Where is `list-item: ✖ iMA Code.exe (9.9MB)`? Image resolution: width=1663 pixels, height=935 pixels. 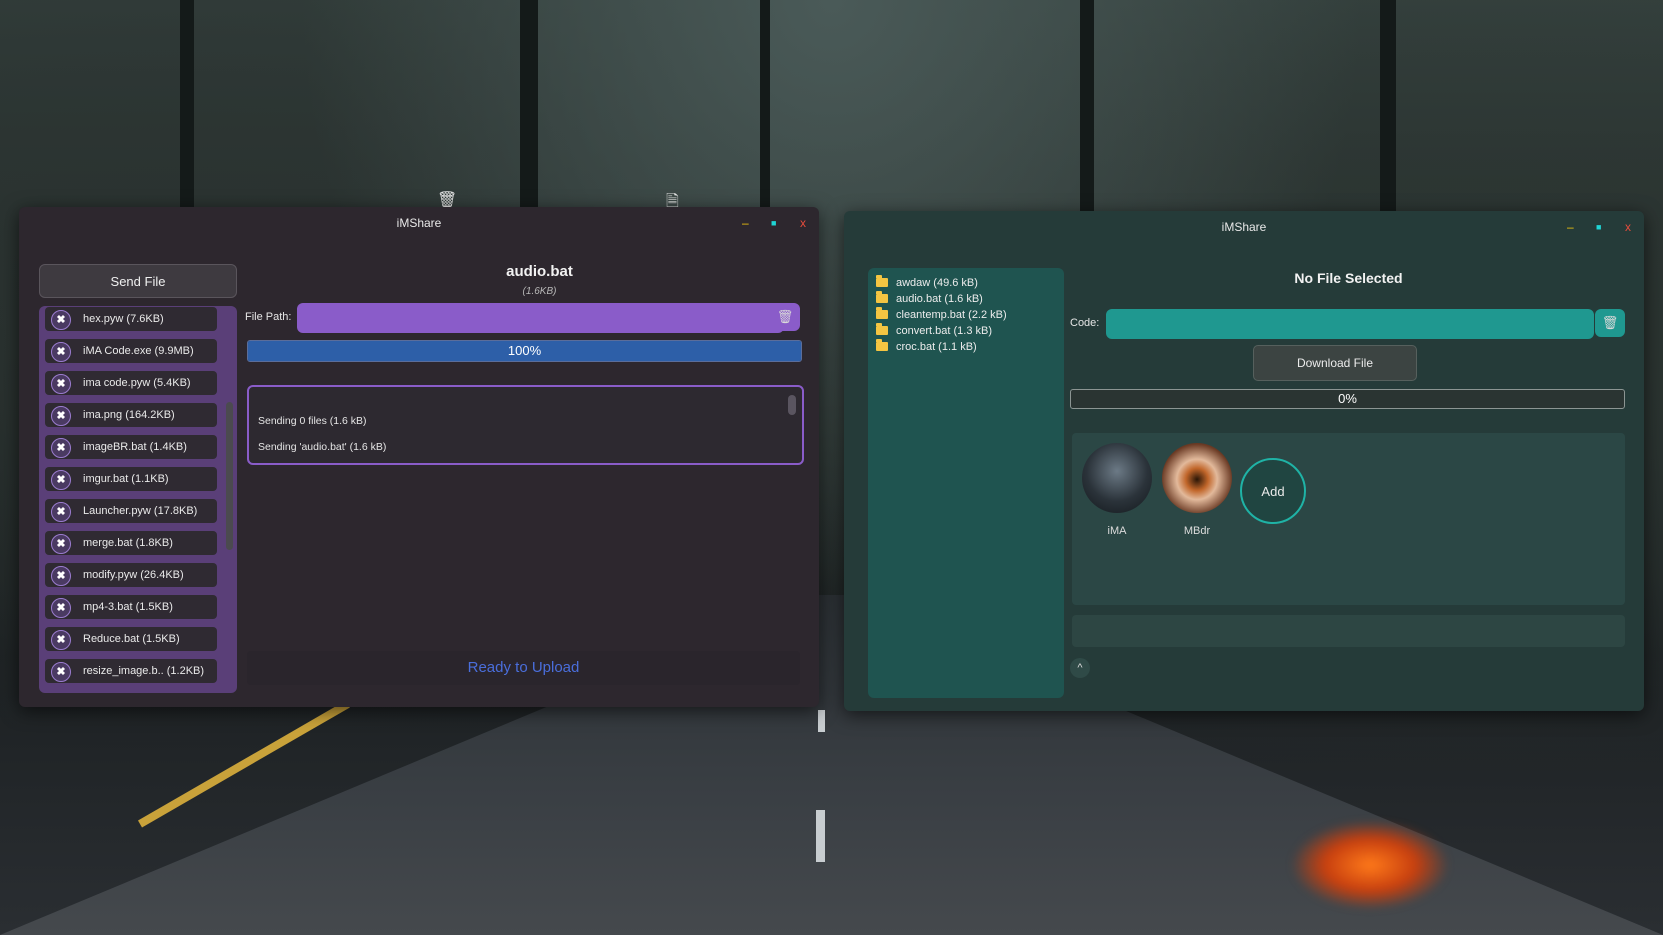 list-item: ✖ iMA Code.exe (9.9MB) is located at coordinates (131, 351).